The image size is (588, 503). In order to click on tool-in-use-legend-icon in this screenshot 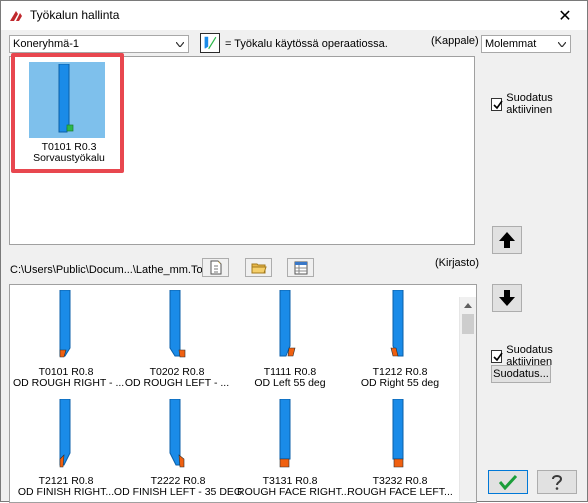, I will do `click(210, 43)`.